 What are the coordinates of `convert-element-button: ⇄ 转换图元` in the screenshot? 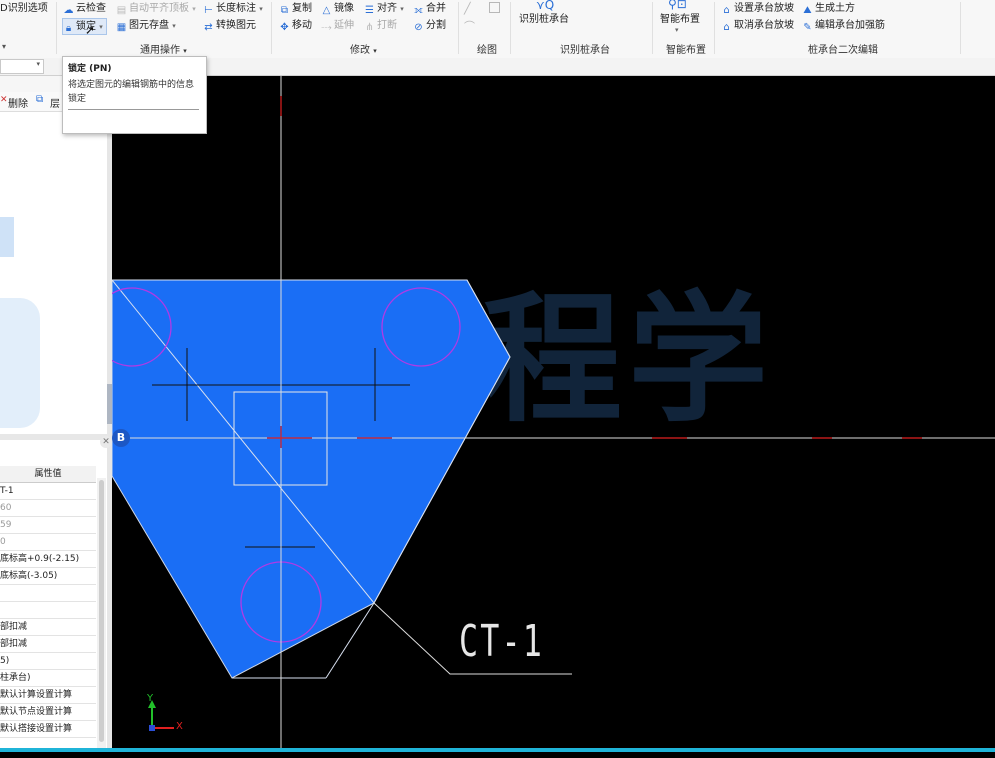 It's located at (229, 25).